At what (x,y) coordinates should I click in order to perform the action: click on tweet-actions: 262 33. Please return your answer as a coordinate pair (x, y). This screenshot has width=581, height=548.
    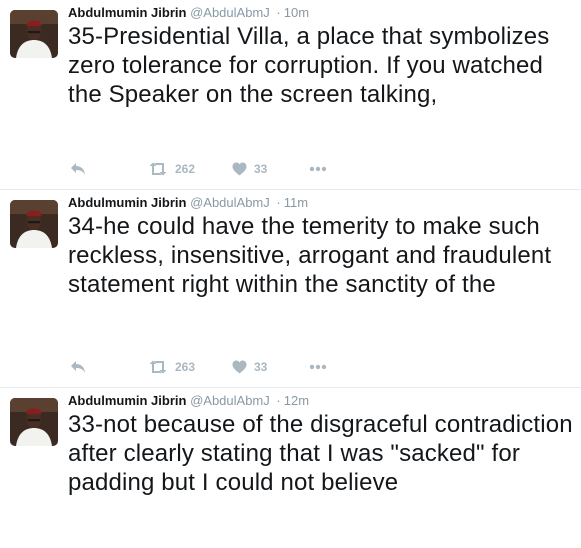
    Looking at the image, I should click on (218, 169).